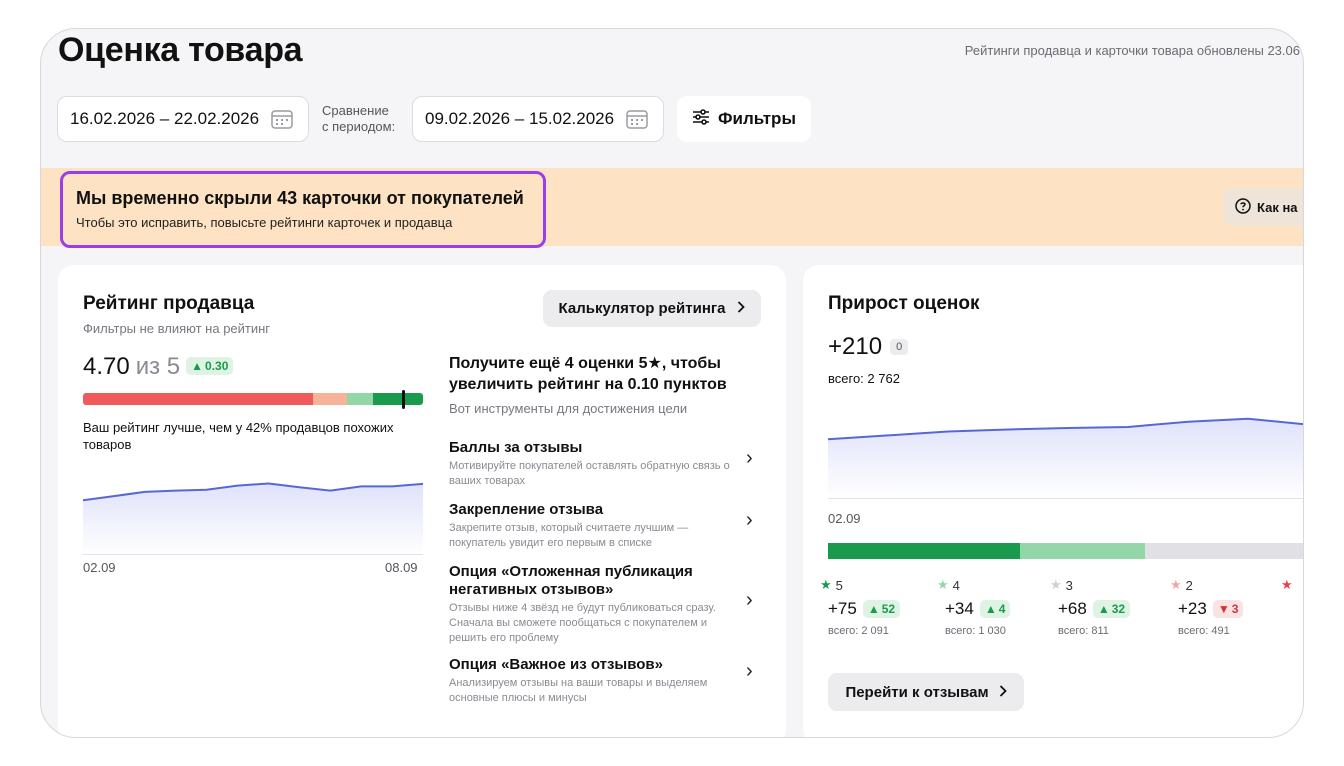  I want to click on star-delta-line: +34 ▲ 4, so click(1000, 609).